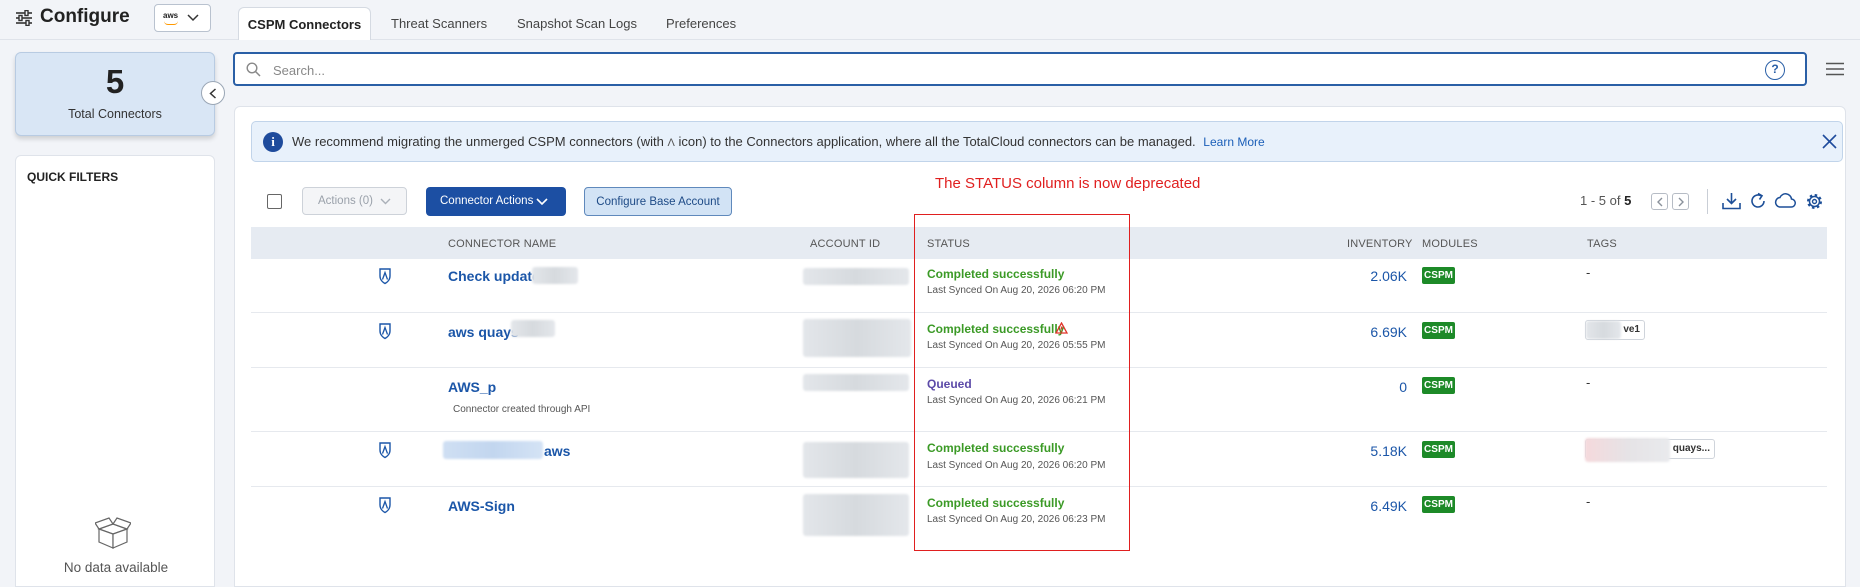 The image size is (1860, 587). I want to click on total-connectors-card: 5 Total Connectors, so click(115, 94).